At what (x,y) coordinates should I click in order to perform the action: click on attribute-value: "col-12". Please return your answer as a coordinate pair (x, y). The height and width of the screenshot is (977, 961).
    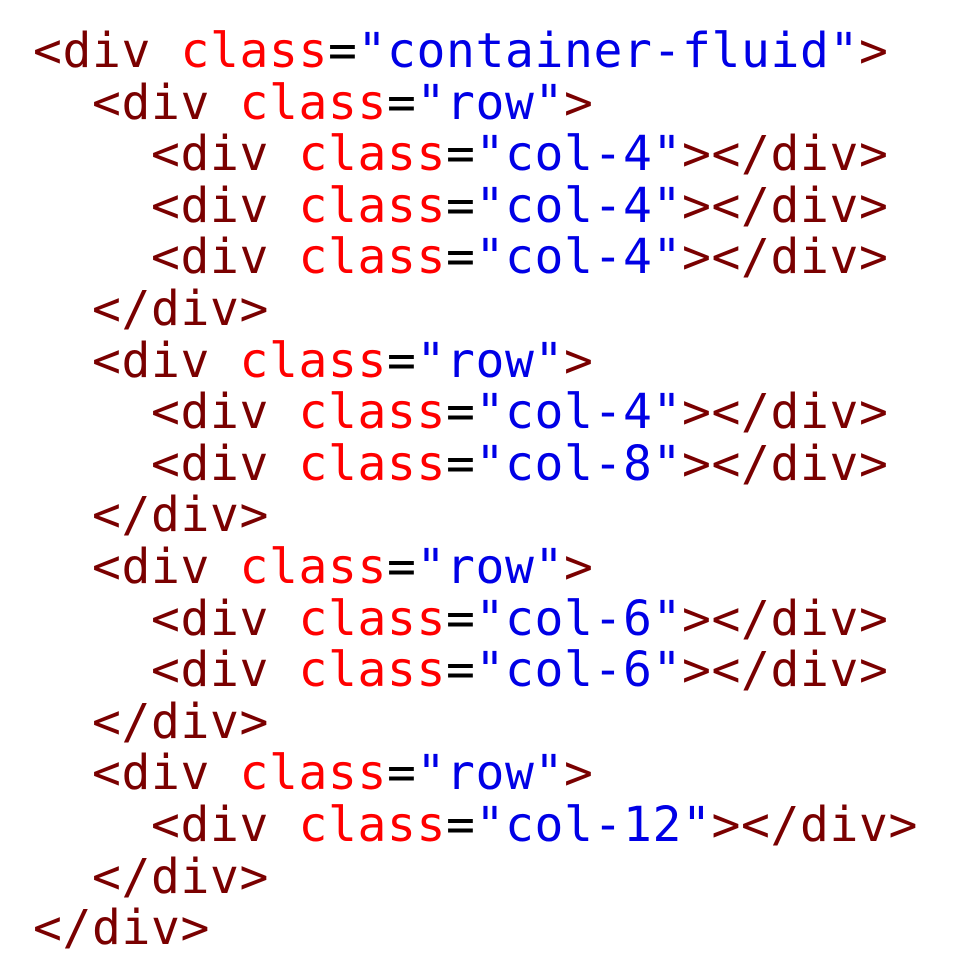
    Looking at the image, I should click on (593, 824).